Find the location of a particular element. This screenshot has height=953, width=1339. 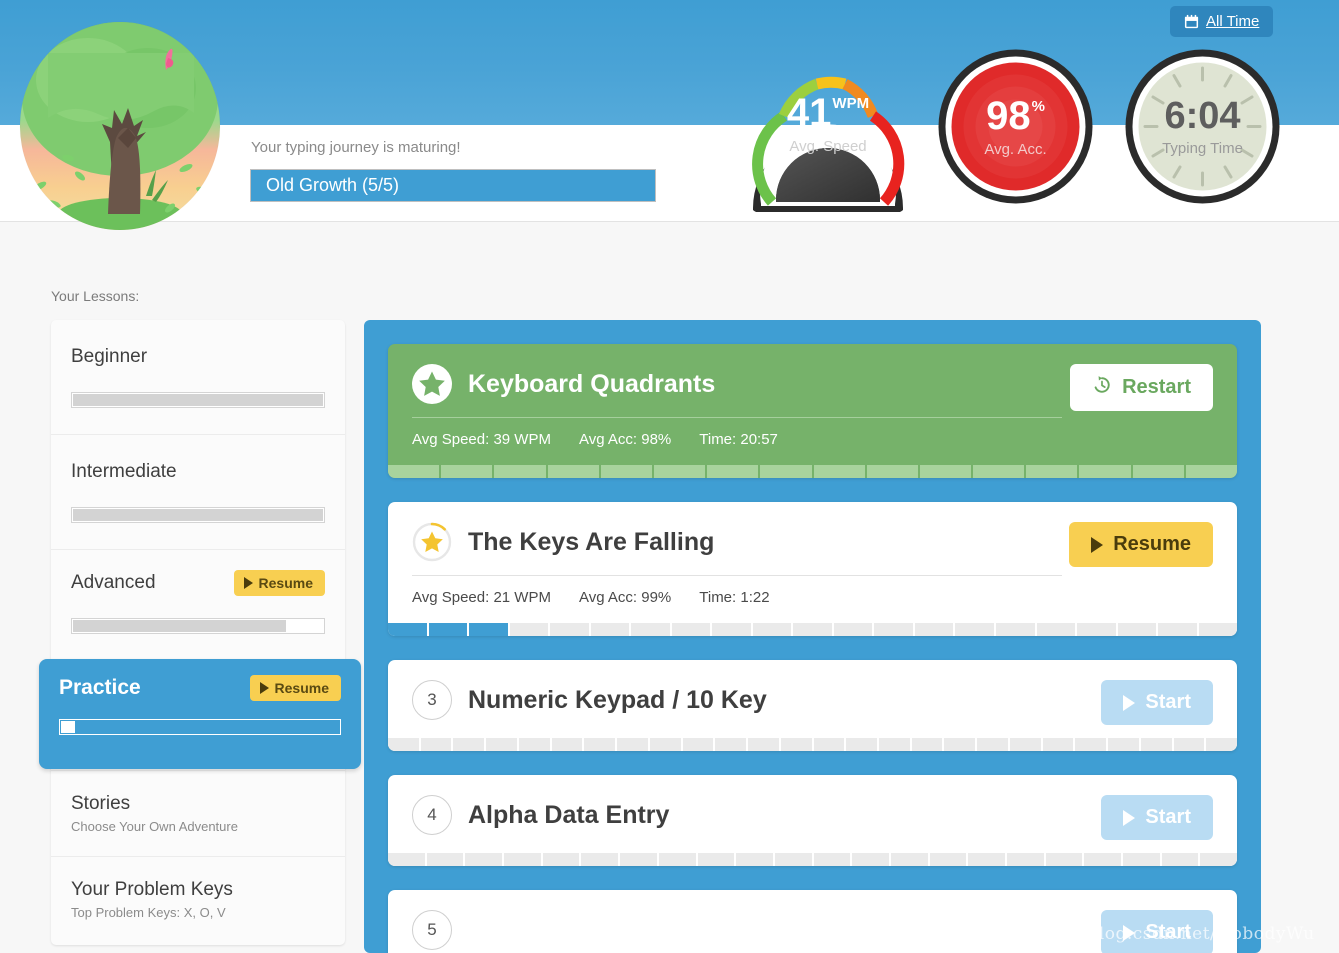

gauge-avg-speed: 41 WPM Avg. Speed is located at coordinates (828, 131).